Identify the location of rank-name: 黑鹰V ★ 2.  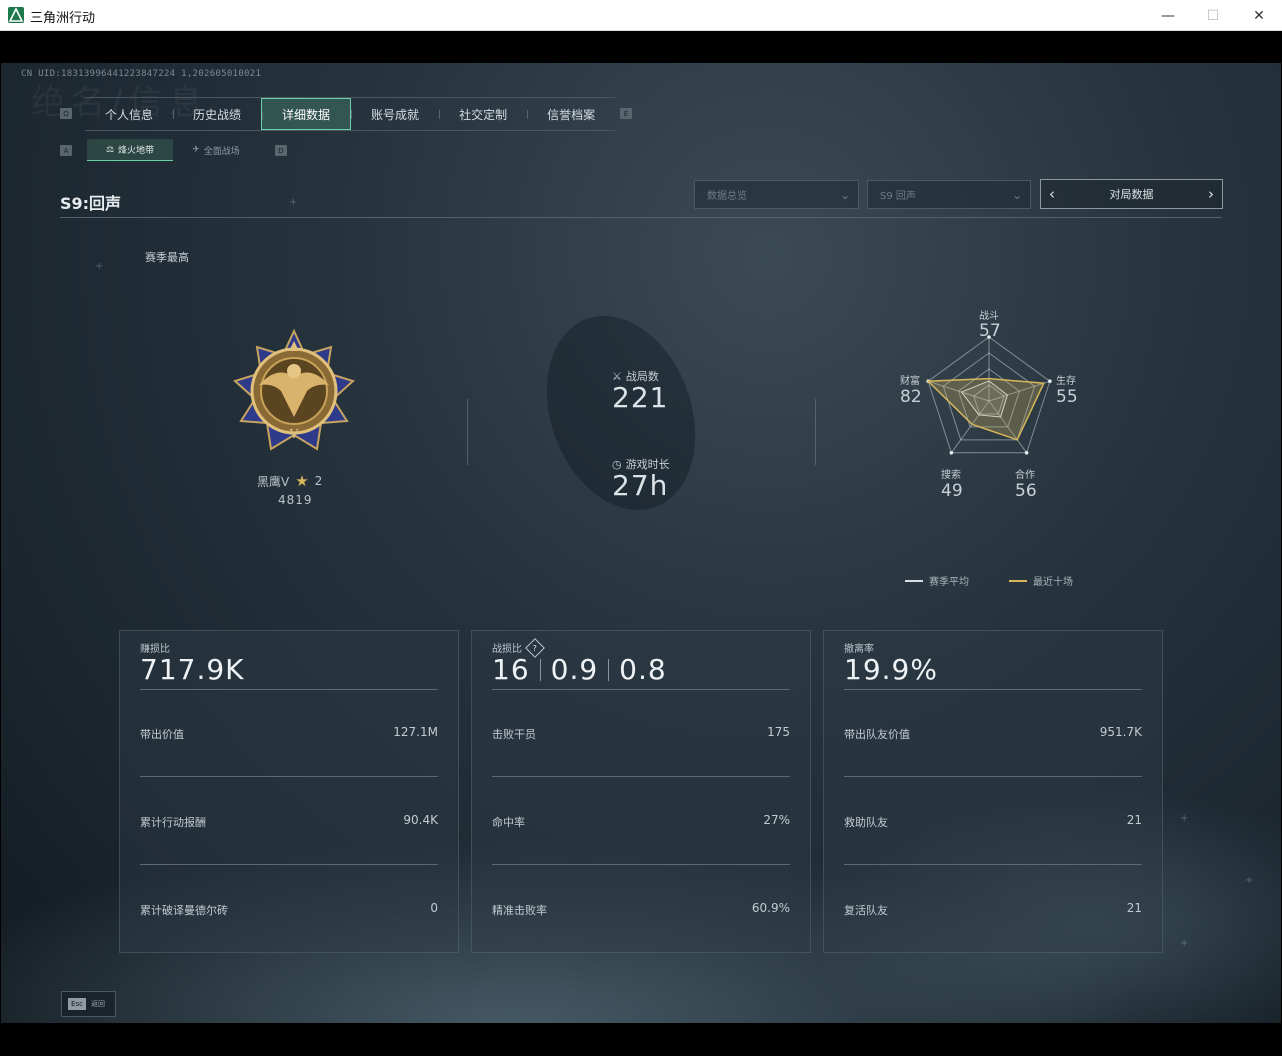
(289, 481).